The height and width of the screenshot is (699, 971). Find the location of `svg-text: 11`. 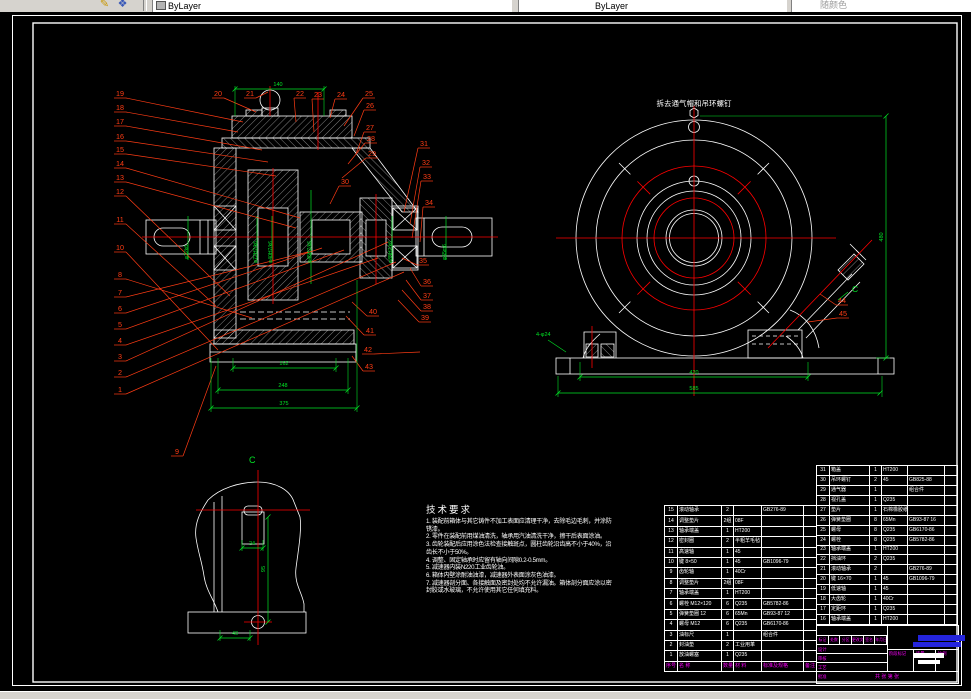

svg-text: 11 is located at coordinates (119, 219).